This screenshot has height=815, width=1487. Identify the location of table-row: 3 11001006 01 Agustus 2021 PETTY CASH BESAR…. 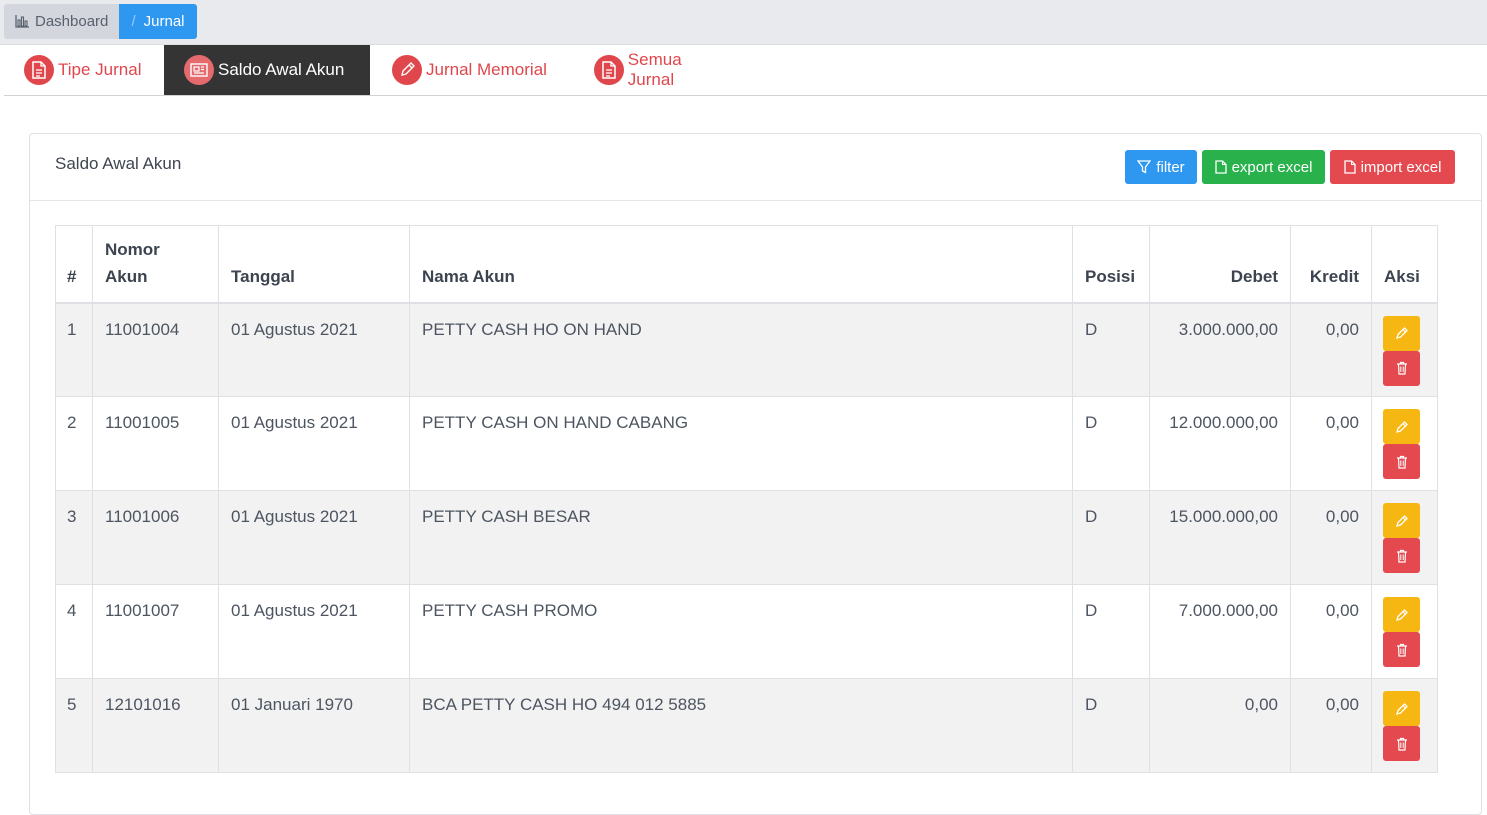
(746, 537).